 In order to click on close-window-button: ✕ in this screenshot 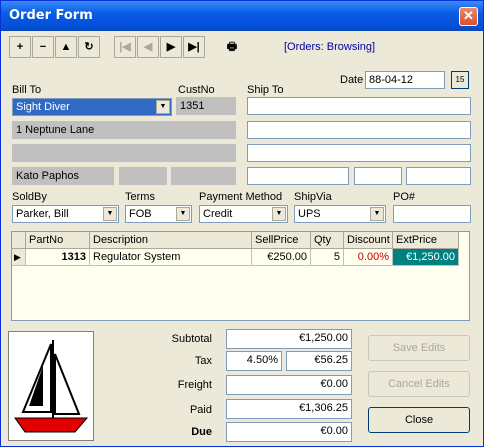, I will do `click(468, 16)`.